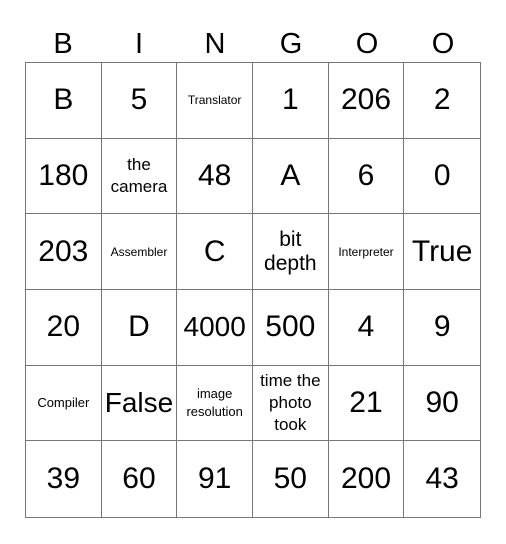  I want to click on bingo-cell: A, so click(290, 176).